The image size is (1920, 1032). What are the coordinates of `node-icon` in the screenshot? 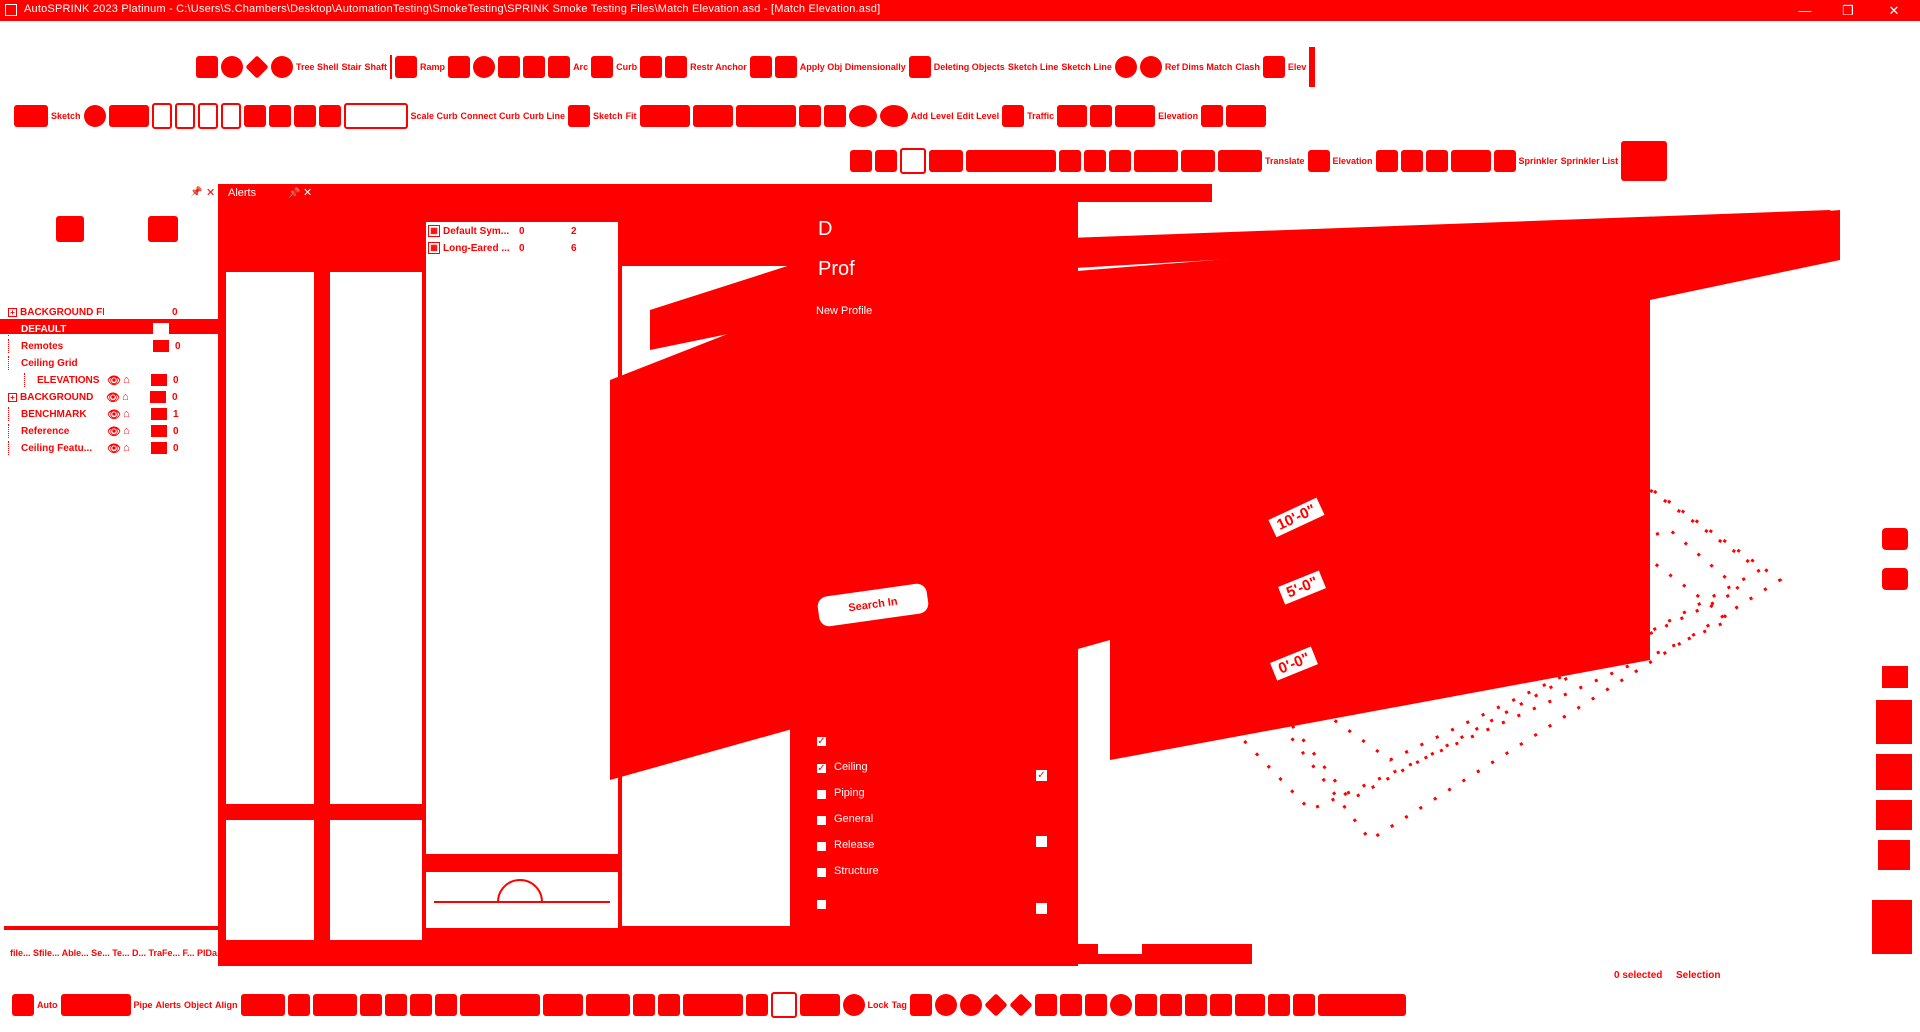 It's located at (94, 116).